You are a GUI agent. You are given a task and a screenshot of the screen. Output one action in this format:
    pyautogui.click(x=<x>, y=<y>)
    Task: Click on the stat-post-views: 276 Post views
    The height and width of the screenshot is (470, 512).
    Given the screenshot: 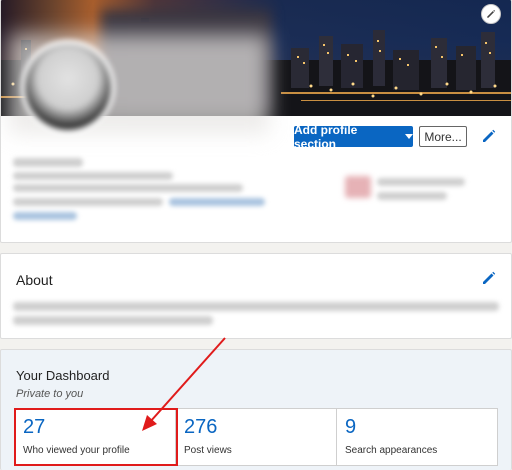 What is the action you would take?
    pyautogui.click(x=256, y=437)
    